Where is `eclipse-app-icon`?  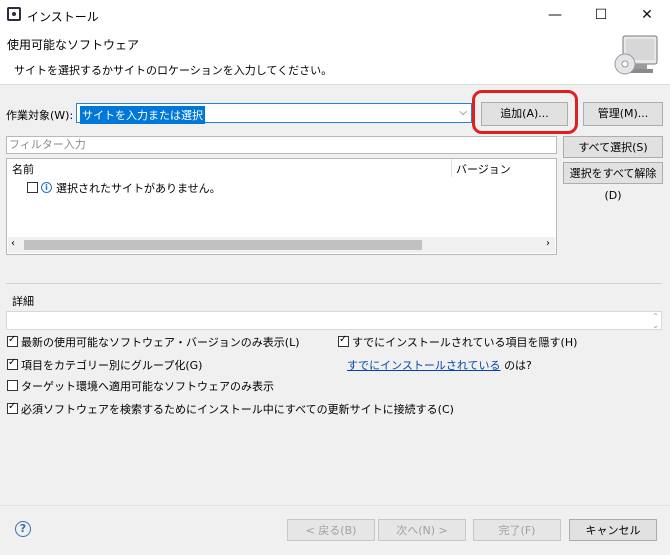
eclipse-app-icon is located at coordinates (14, 14).